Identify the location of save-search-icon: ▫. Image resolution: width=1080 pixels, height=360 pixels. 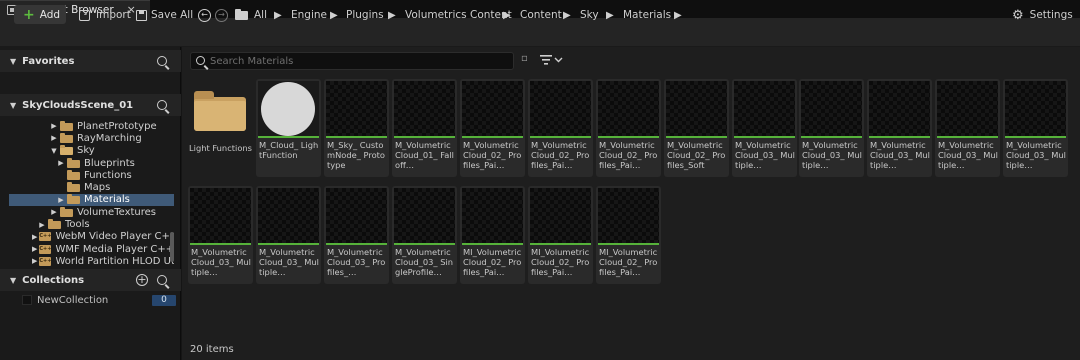
(526, 59).